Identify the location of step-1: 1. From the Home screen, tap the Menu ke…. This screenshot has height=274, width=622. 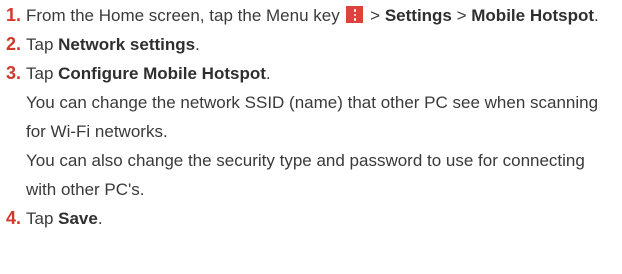
(312, 15).